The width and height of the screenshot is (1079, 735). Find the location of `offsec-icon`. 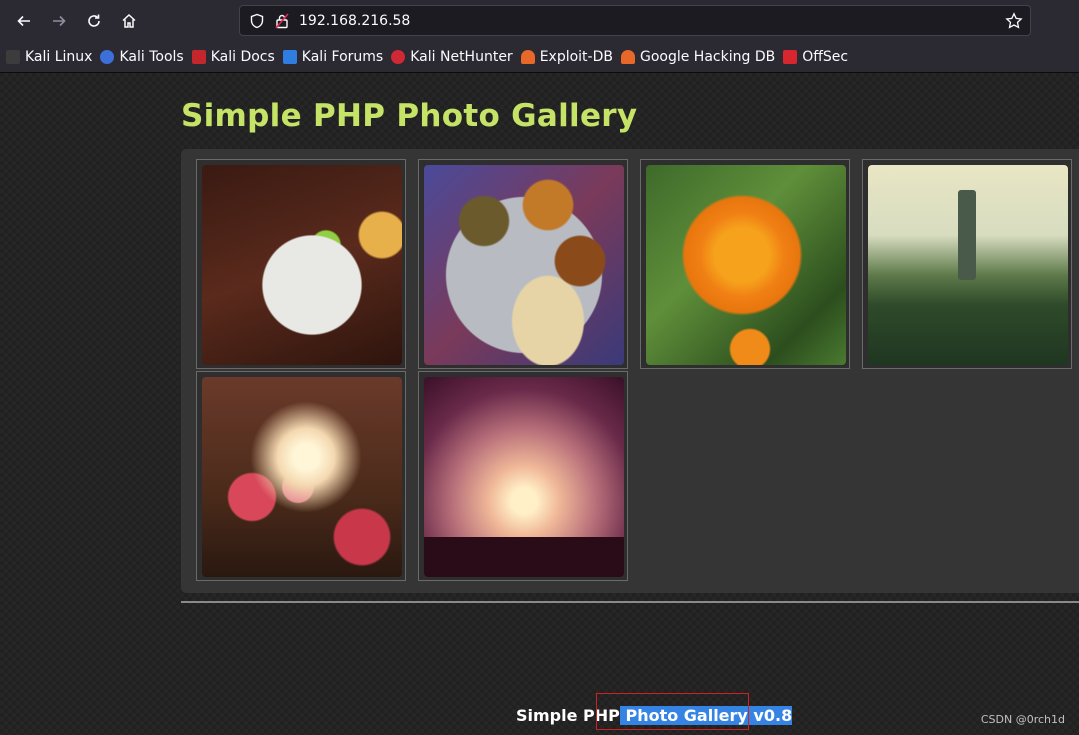

offsec-icon is located at coordinates (790, 57).